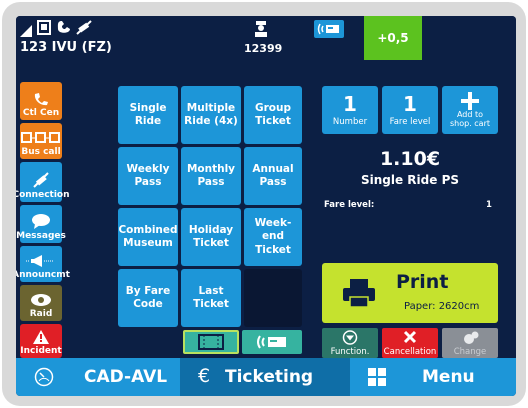 The width and height of the screenshot is (528, 408). I want to click on selected-ticket-name: Single Ride PS, so click(409, 180).